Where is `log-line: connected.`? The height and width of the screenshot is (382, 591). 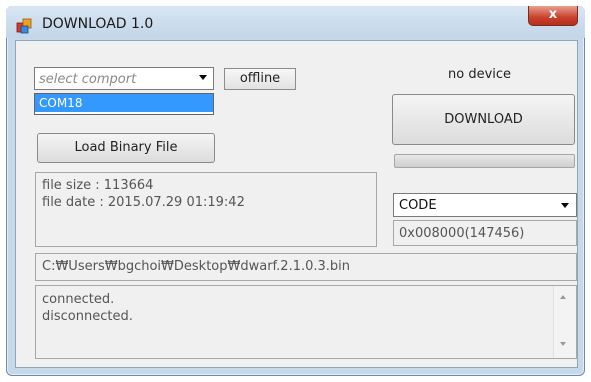
log-line: connected. is located at coordinates (78, 299).